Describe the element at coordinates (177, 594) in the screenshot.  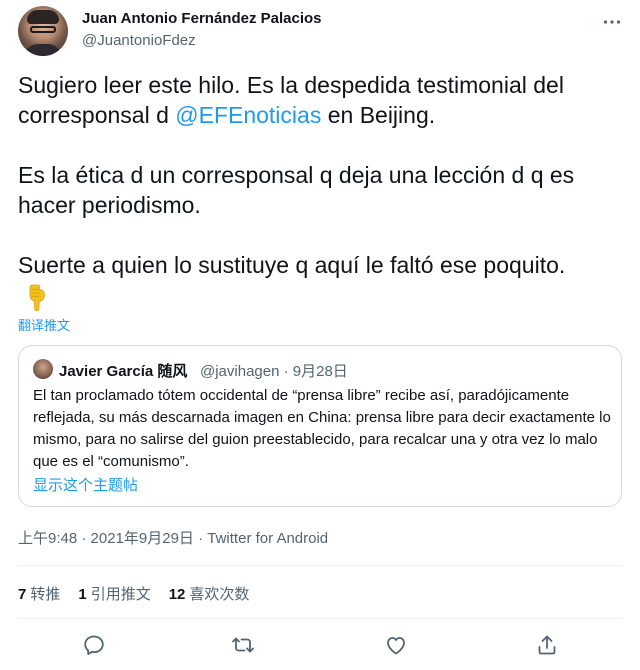
I see `likes-count: 12` at that location.